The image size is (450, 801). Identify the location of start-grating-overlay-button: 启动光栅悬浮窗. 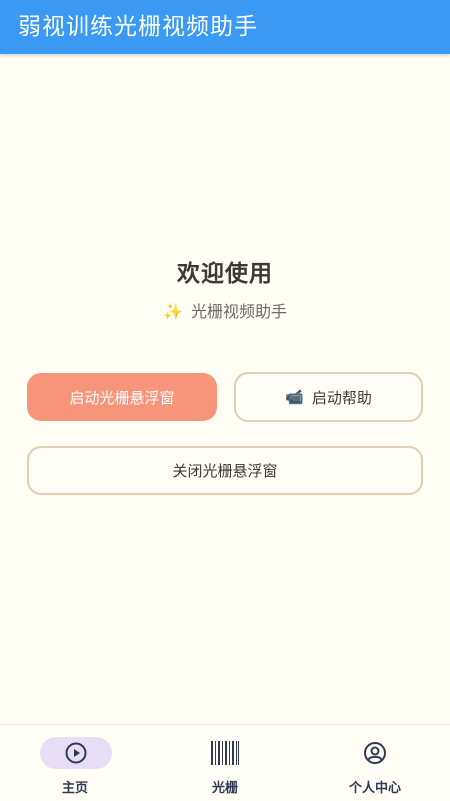
(122, 397).